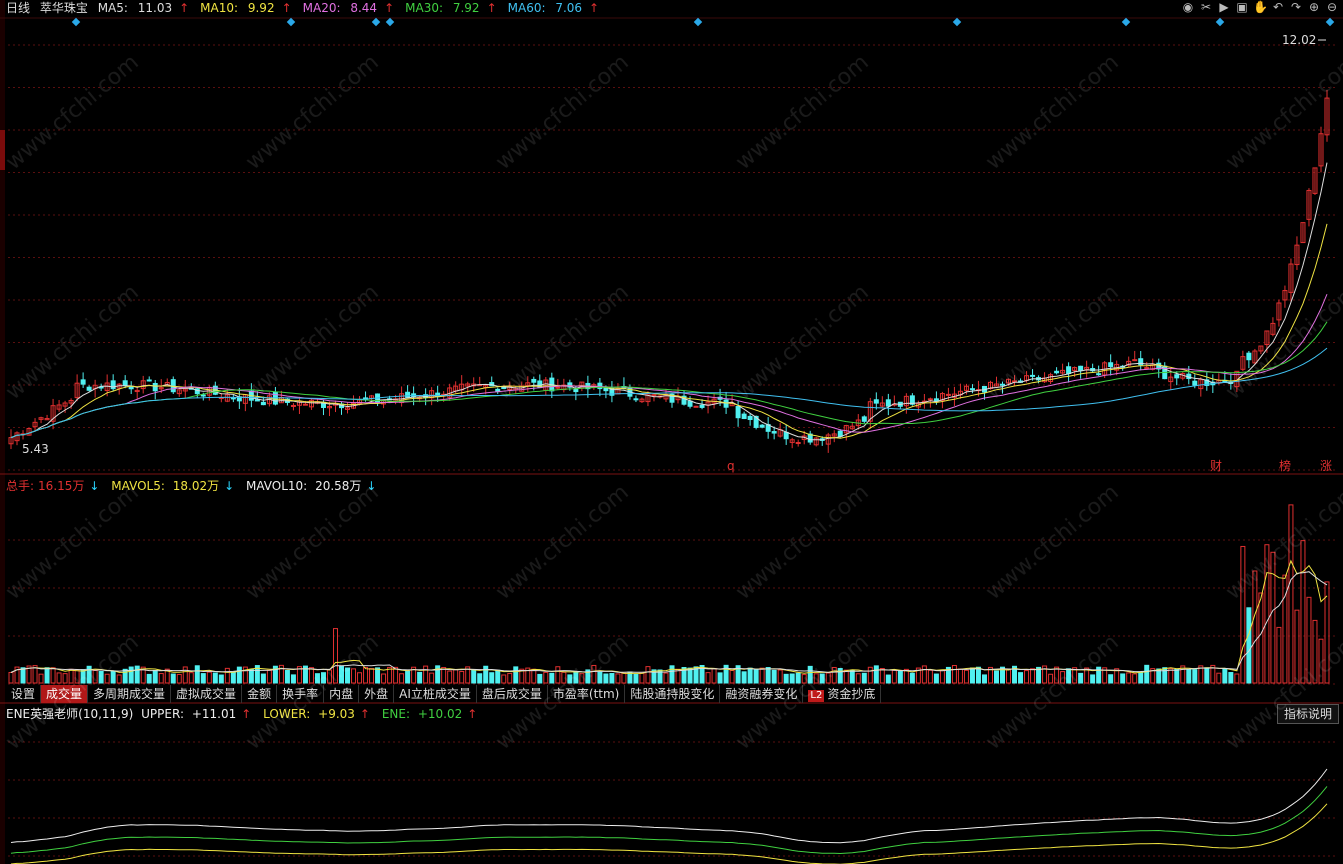 The width and height of the screenshot is (1343, 864). What do you see at coordinates (1307, 714) in the screenshot?
I see `indicator-help-button: 指标说明` at bounding box center [1307, 714].